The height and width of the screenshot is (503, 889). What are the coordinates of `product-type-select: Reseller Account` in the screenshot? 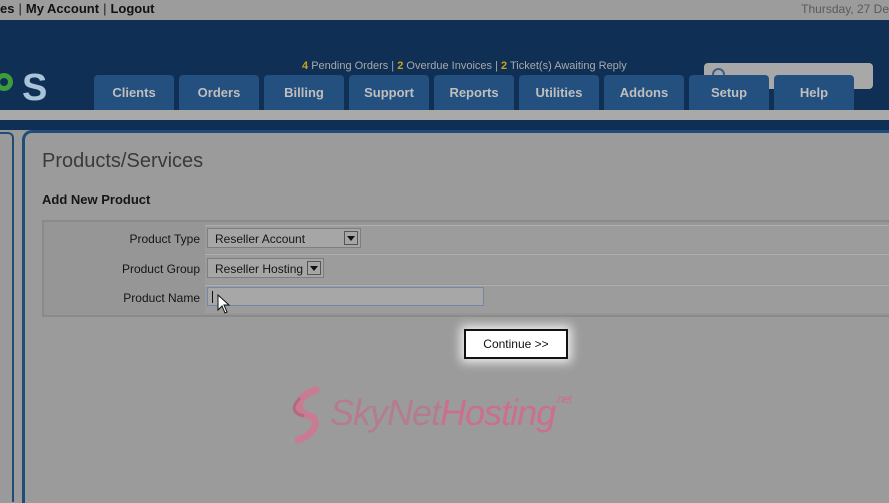 It's located at (284, 238).